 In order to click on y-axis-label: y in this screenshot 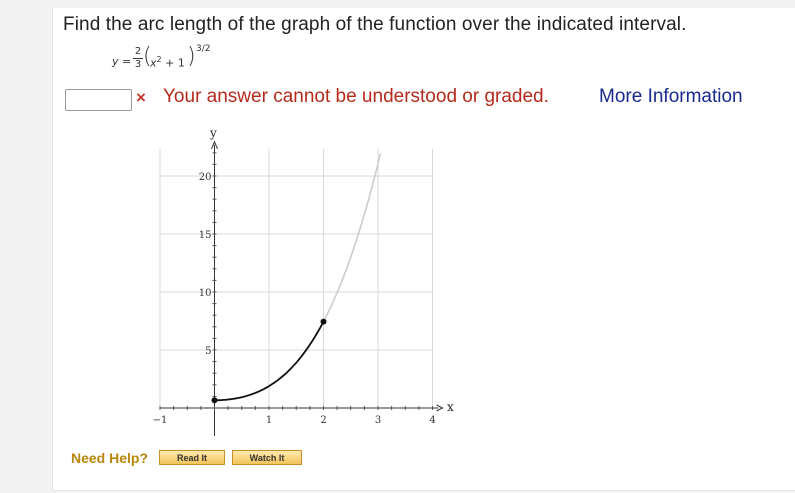, I will do `click(213, 133)`.